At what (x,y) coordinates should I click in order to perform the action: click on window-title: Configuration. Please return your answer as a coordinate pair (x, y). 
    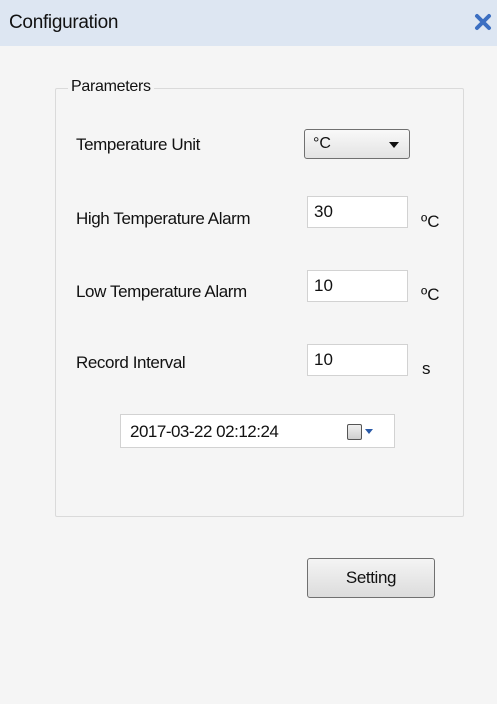
    Looking at the image, I should click on (64, 22).